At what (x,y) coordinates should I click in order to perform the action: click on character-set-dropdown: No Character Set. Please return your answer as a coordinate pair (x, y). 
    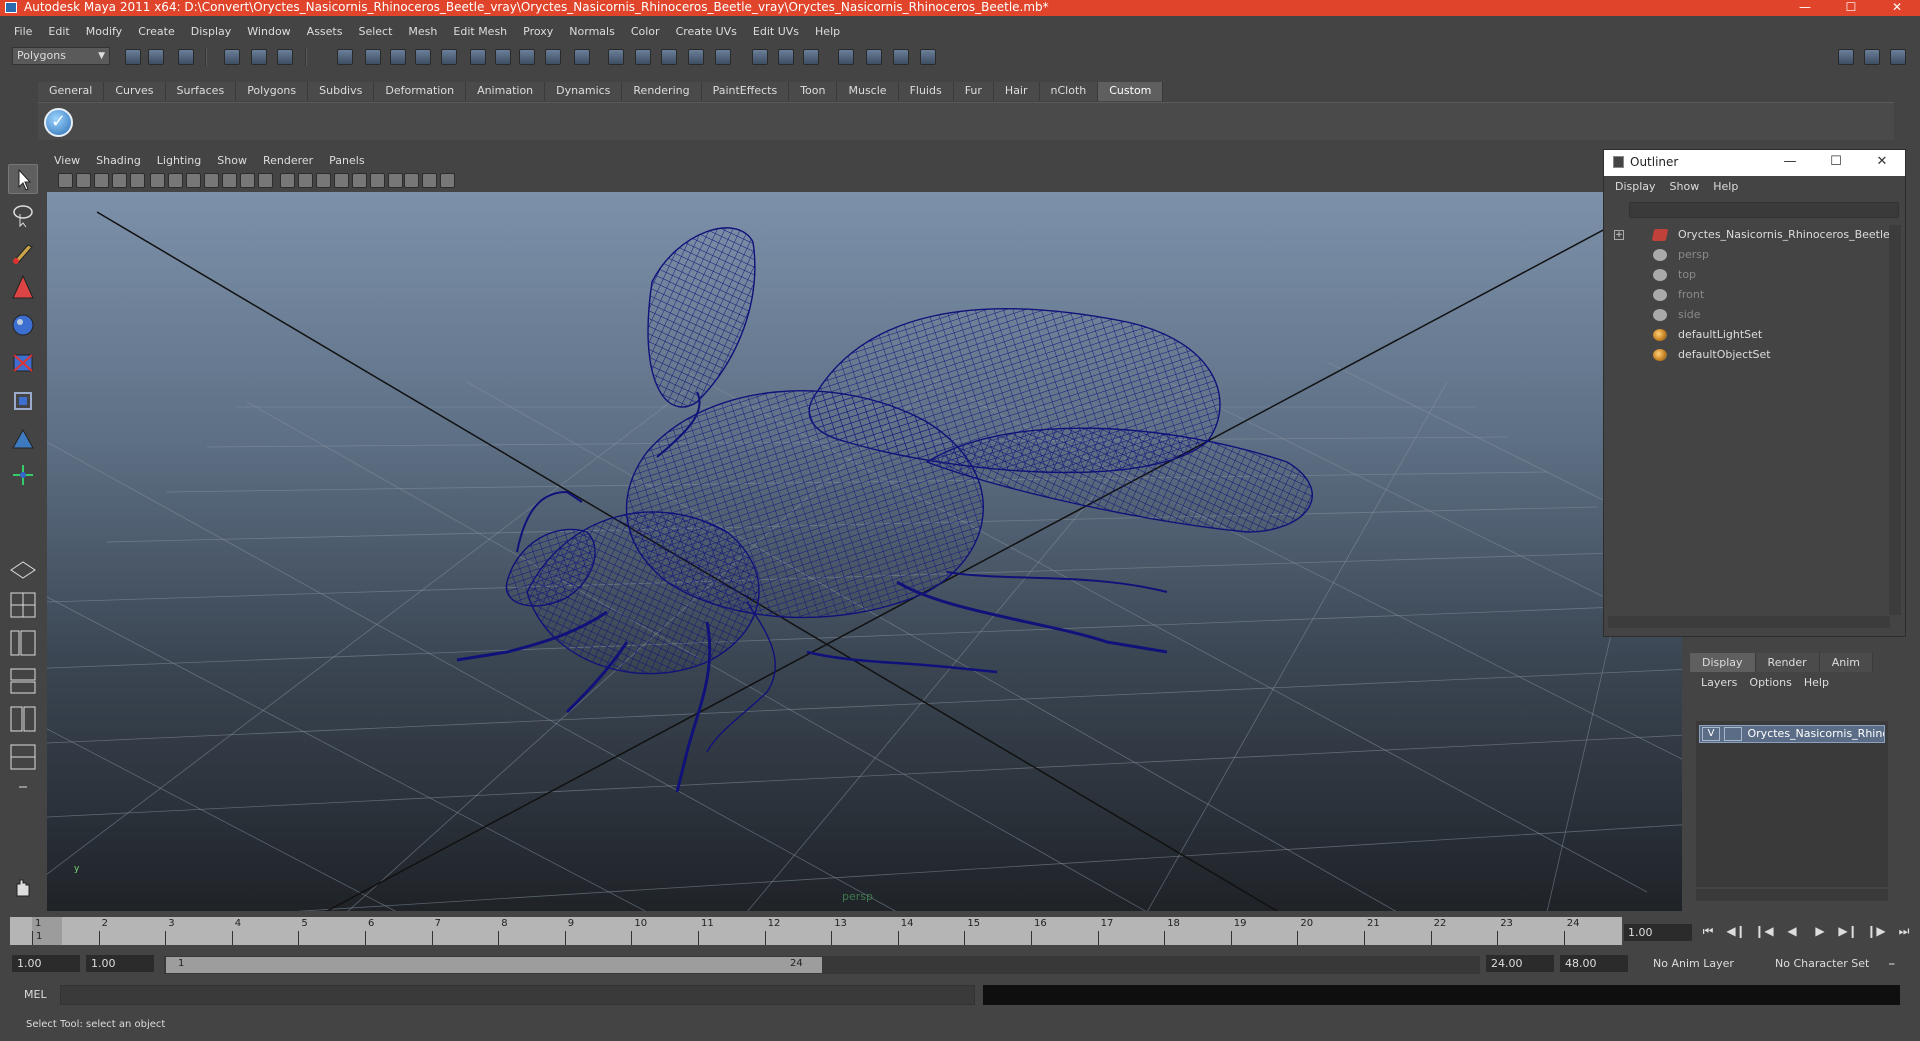
    Looking at the image, I should click on (1825, 963).